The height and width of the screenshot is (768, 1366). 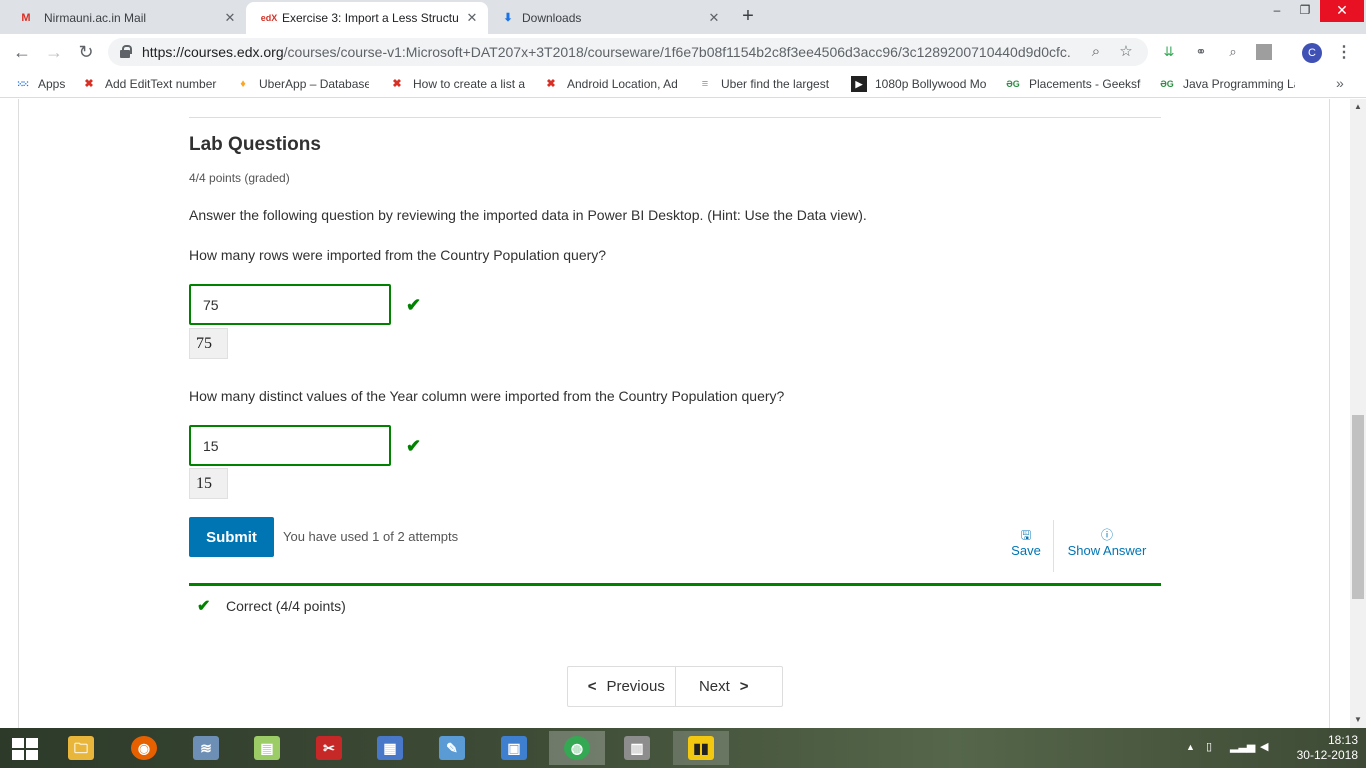 I want to click on section-divider, so click(x=675, y=117).